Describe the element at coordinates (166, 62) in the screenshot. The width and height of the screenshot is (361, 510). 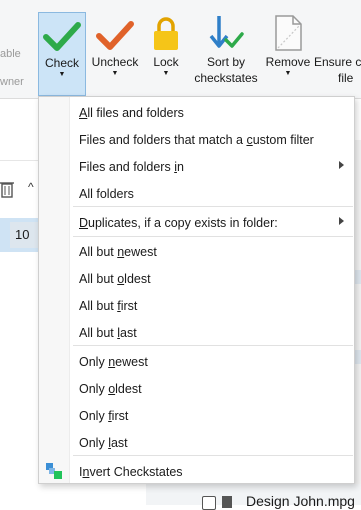
I see `lock-label: Lock` at that location.